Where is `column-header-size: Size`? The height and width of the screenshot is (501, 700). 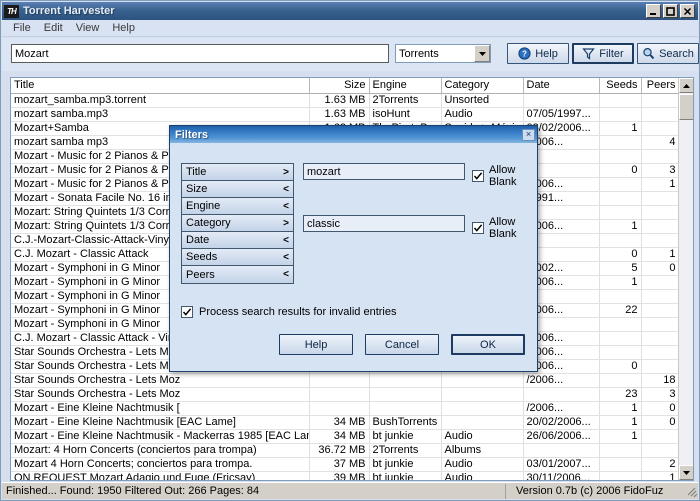
column-header-size: Size is located at coordinates (339, 86).